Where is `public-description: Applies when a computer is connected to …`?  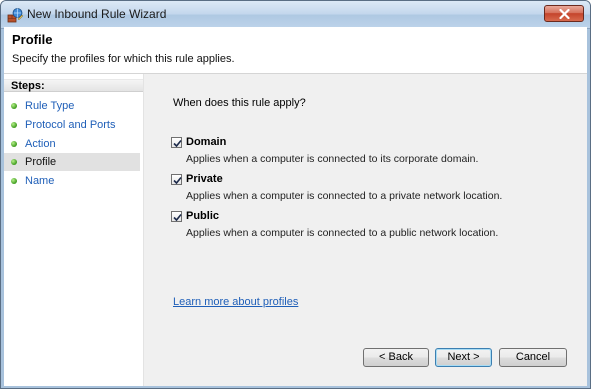 public-description: Applies when a computer is connected to … is located at coordinates (342, 233).